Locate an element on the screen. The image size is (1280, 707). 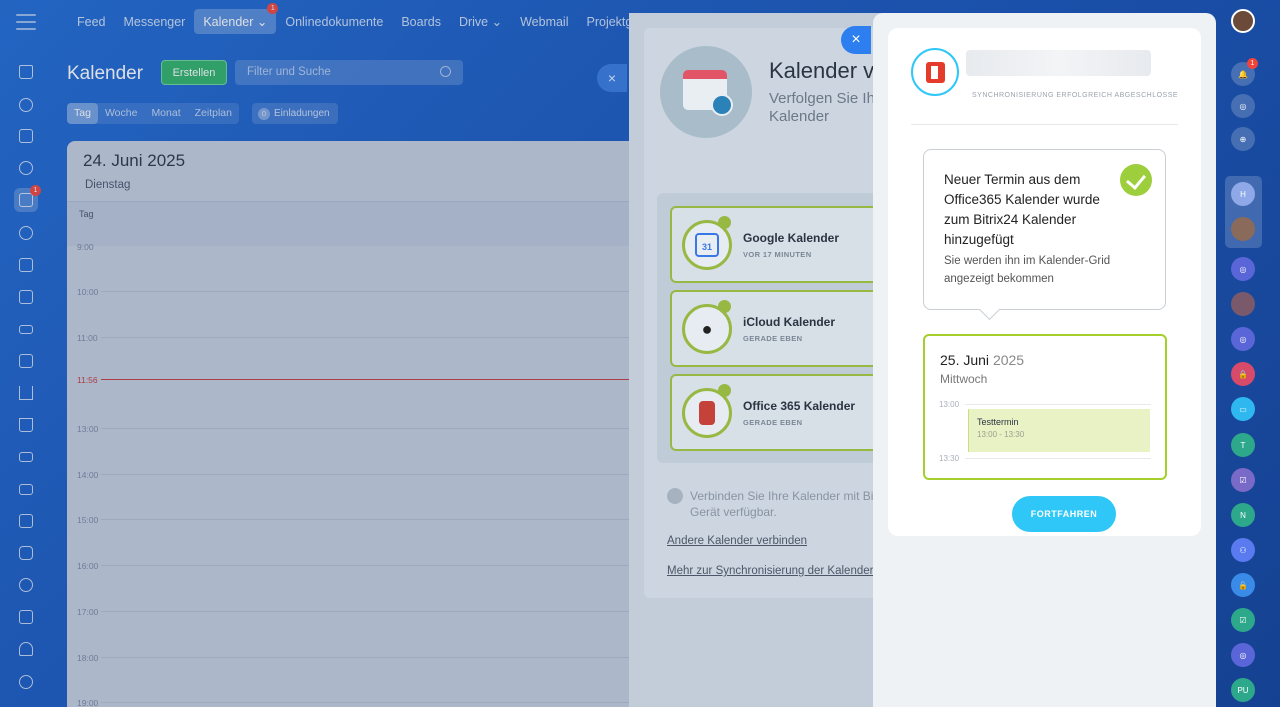
divider is located at coordinates (1044, 124).